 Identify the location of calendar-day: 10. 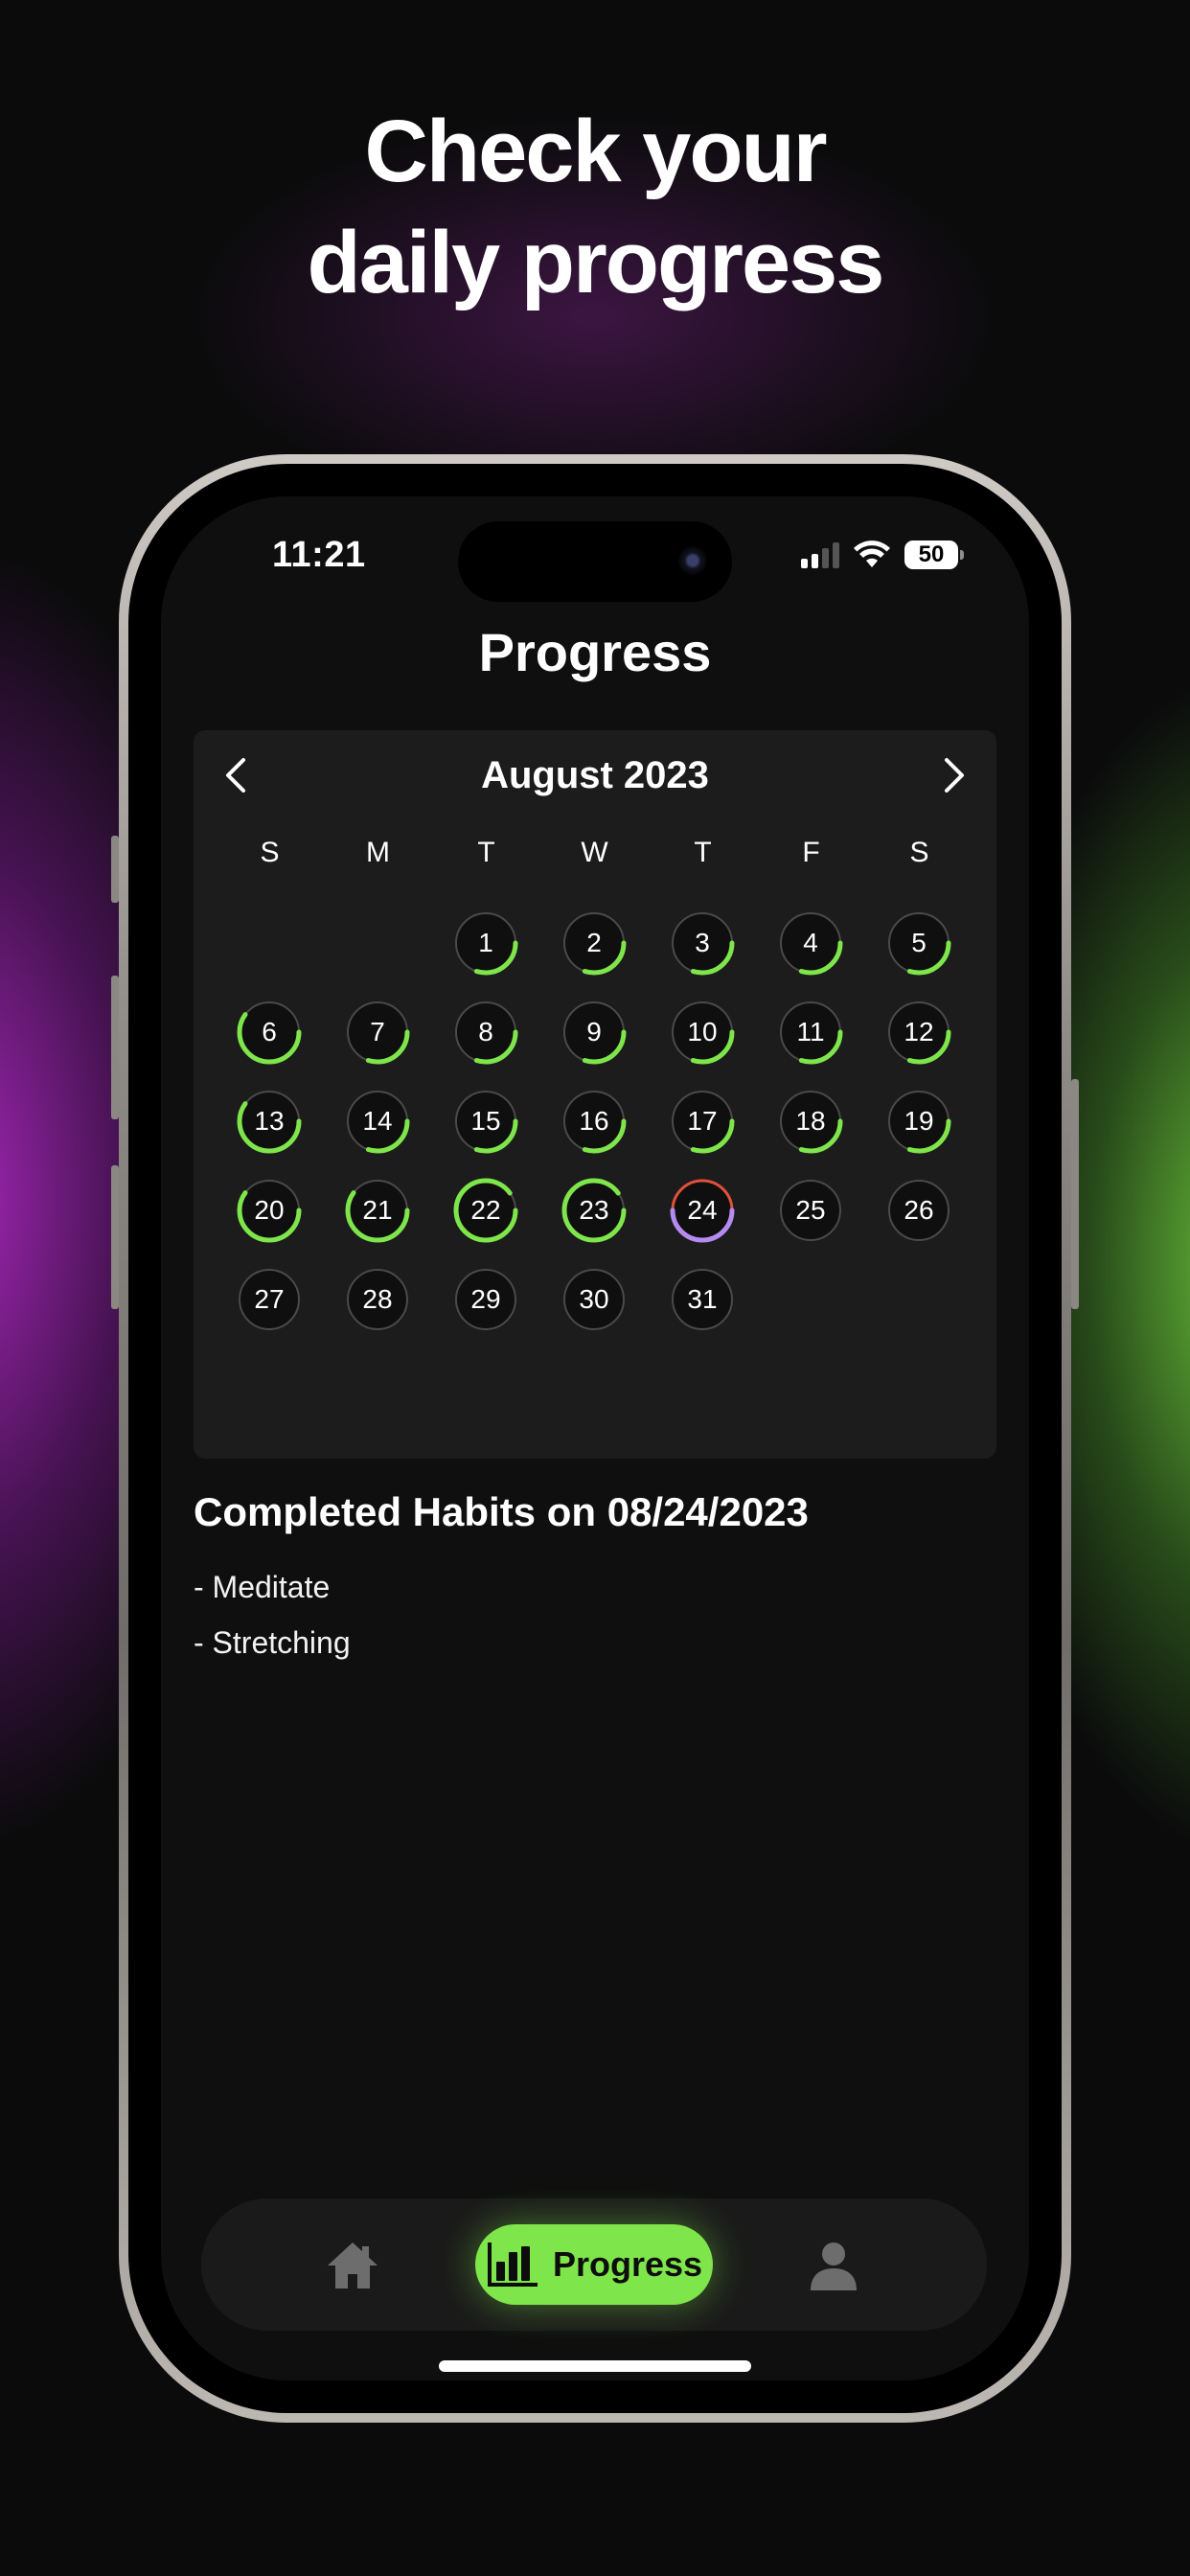
(702, 1032).